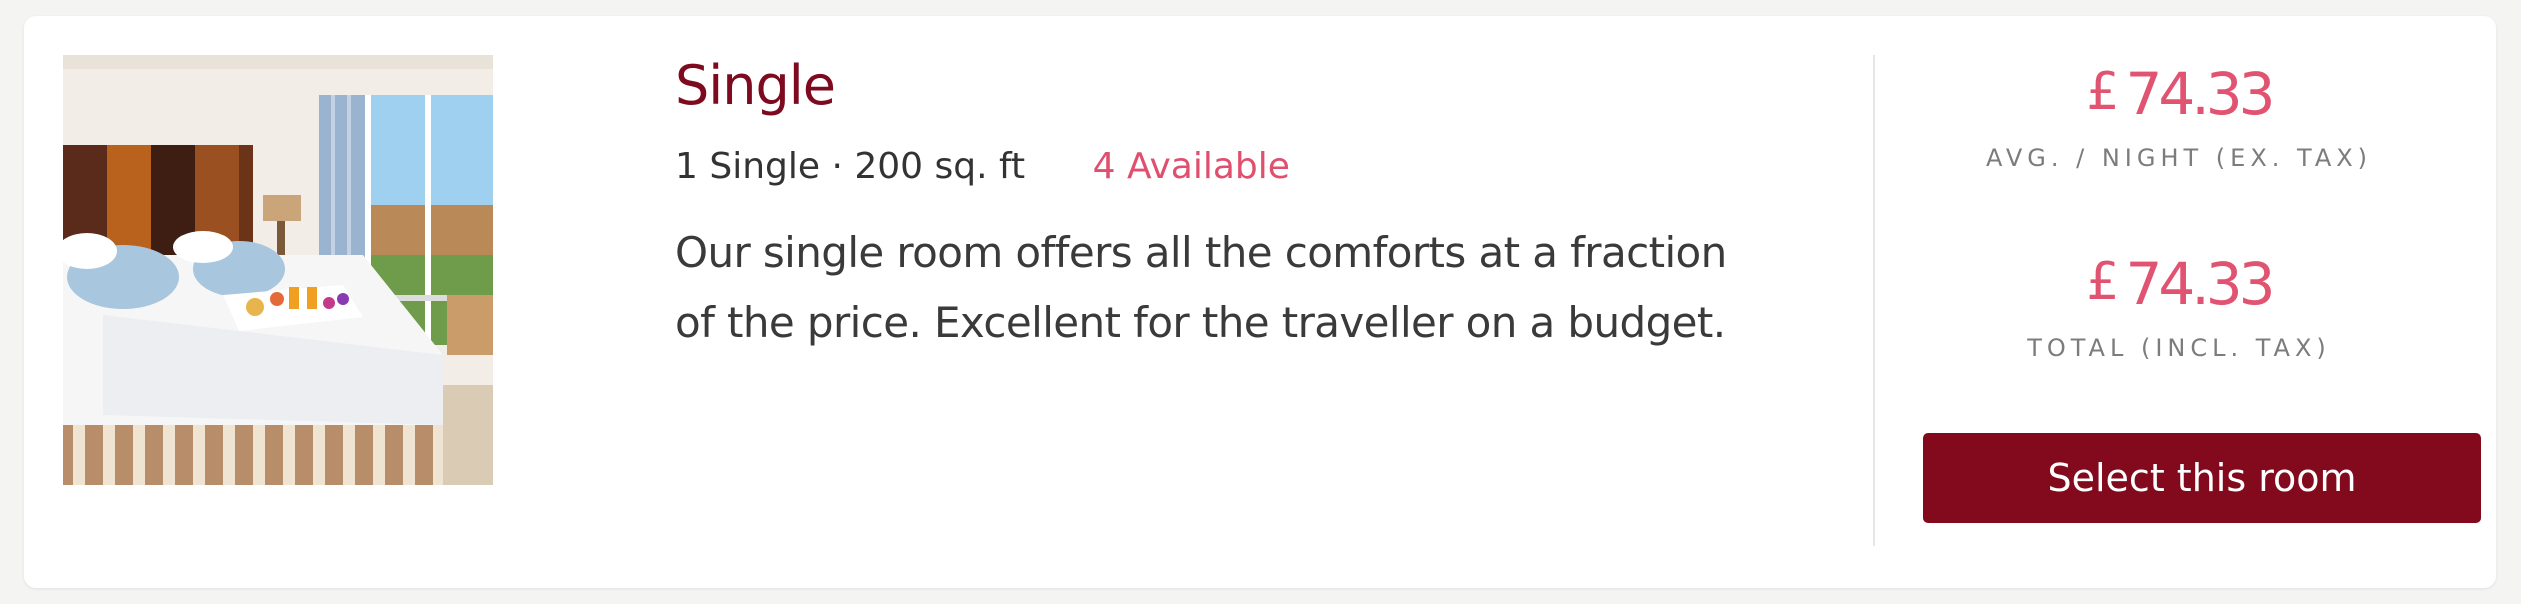  What do you see at coordinates (2179, 348) in the screenshot?
I see `total-label: TOTAL (INCL. TAX)` at bounding box center [2179, 348].